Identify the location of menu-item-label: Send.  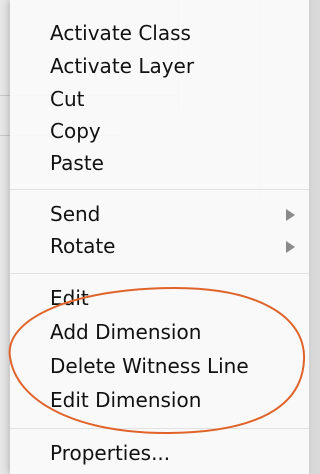
(75, 214).